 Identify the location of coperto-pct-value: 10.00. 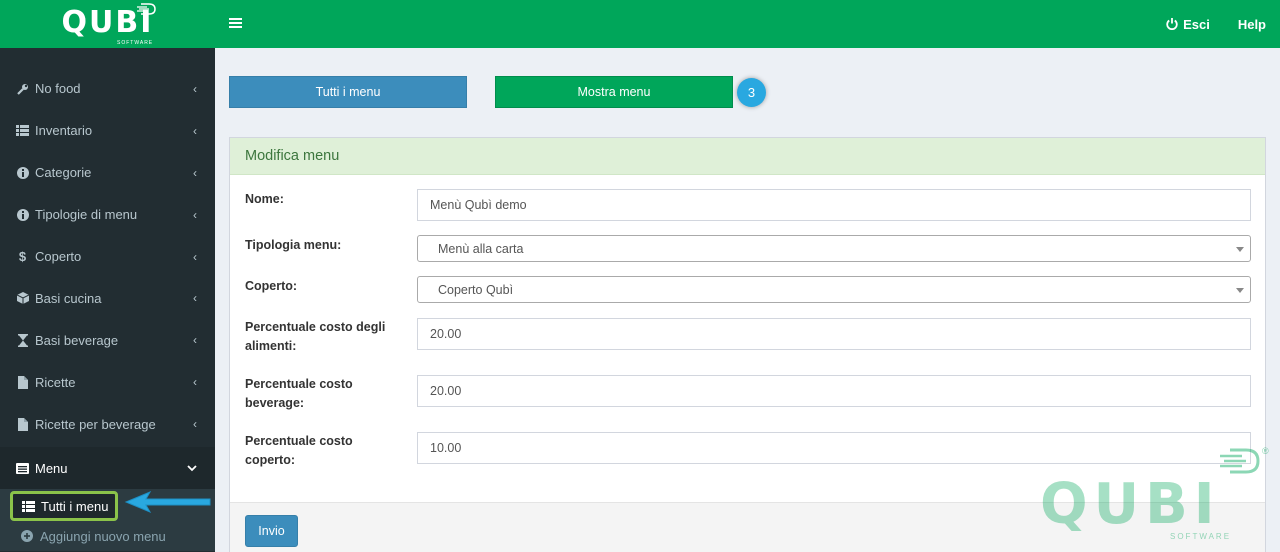
(446, 448).